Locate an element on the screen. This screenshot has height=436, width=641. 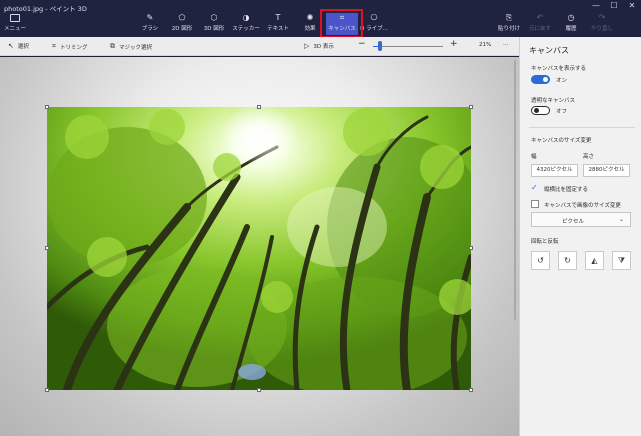
rotate-flip-title: 回転と反転 is located at coordinates (545, 242).